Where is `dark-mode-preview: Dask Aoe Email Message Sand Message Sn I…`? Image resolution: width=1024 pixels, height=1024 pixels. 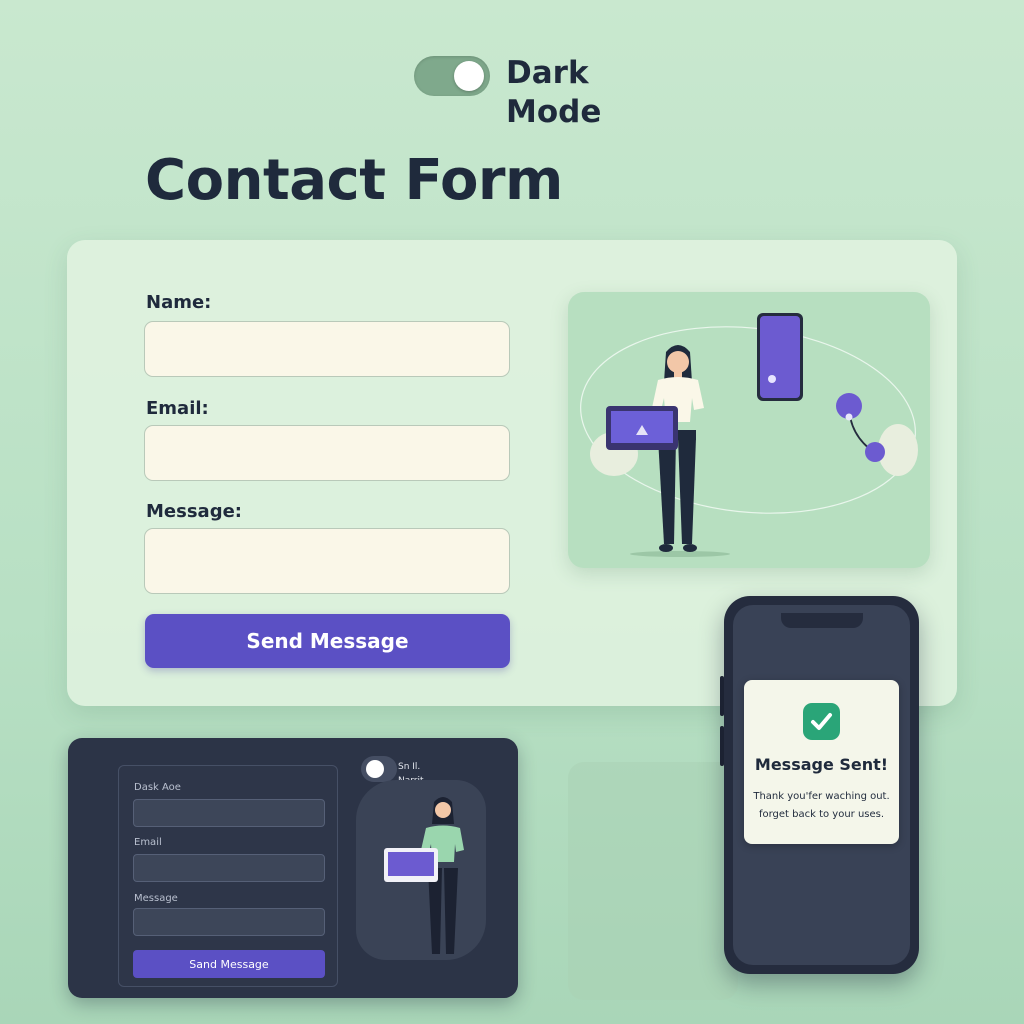 dark-mode-preview: Dask Aoe Email Message Sand Message Sn I… is located at coordinates (293, 868).